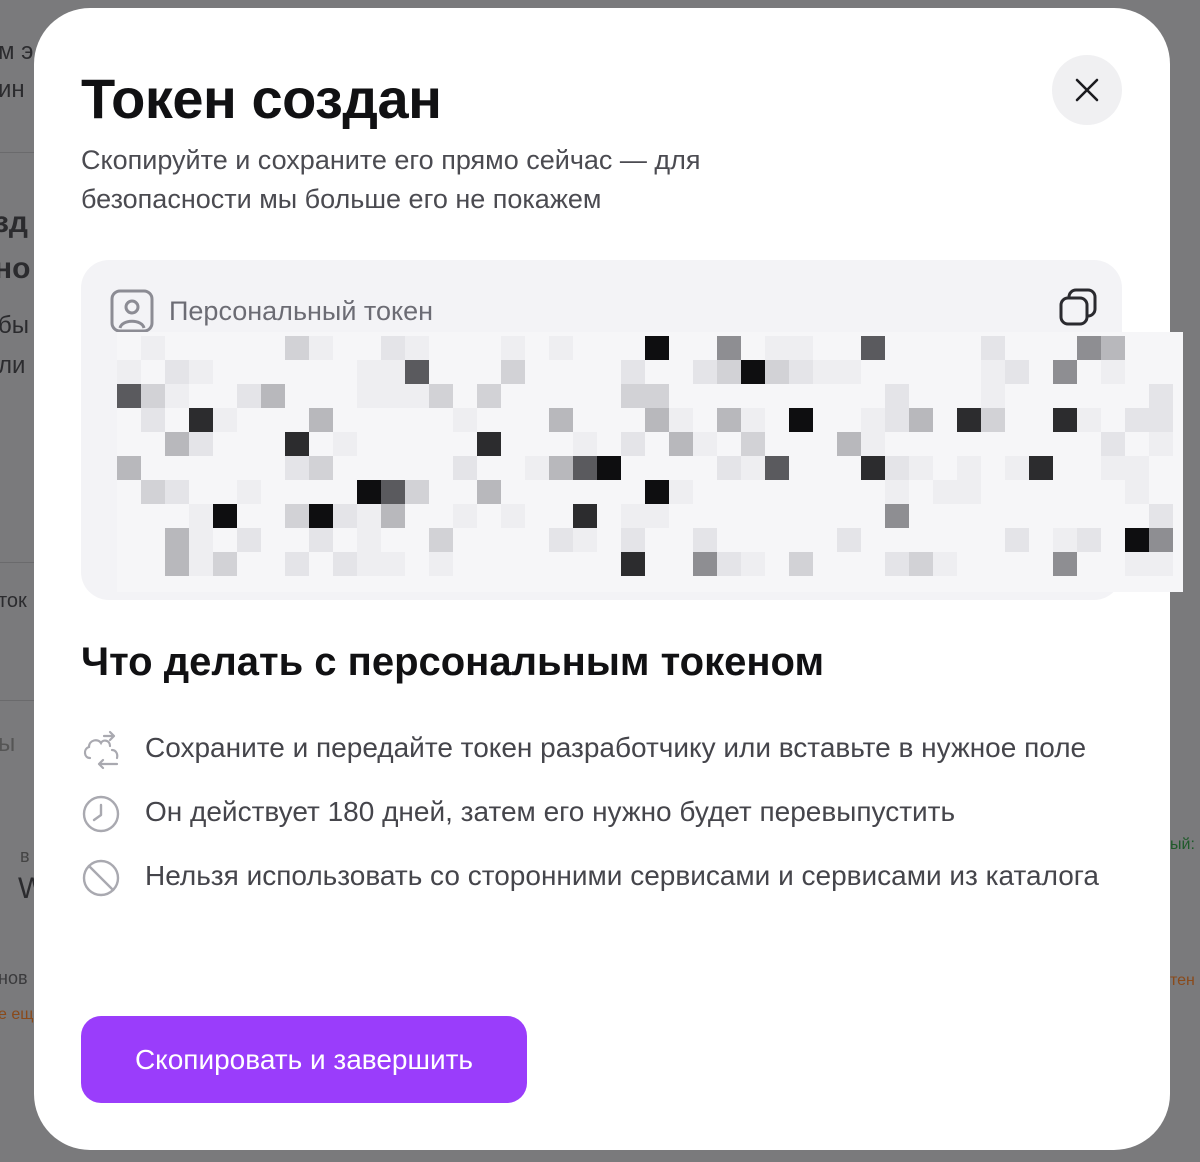  I want to click on clock-icon, so click(101, 814).